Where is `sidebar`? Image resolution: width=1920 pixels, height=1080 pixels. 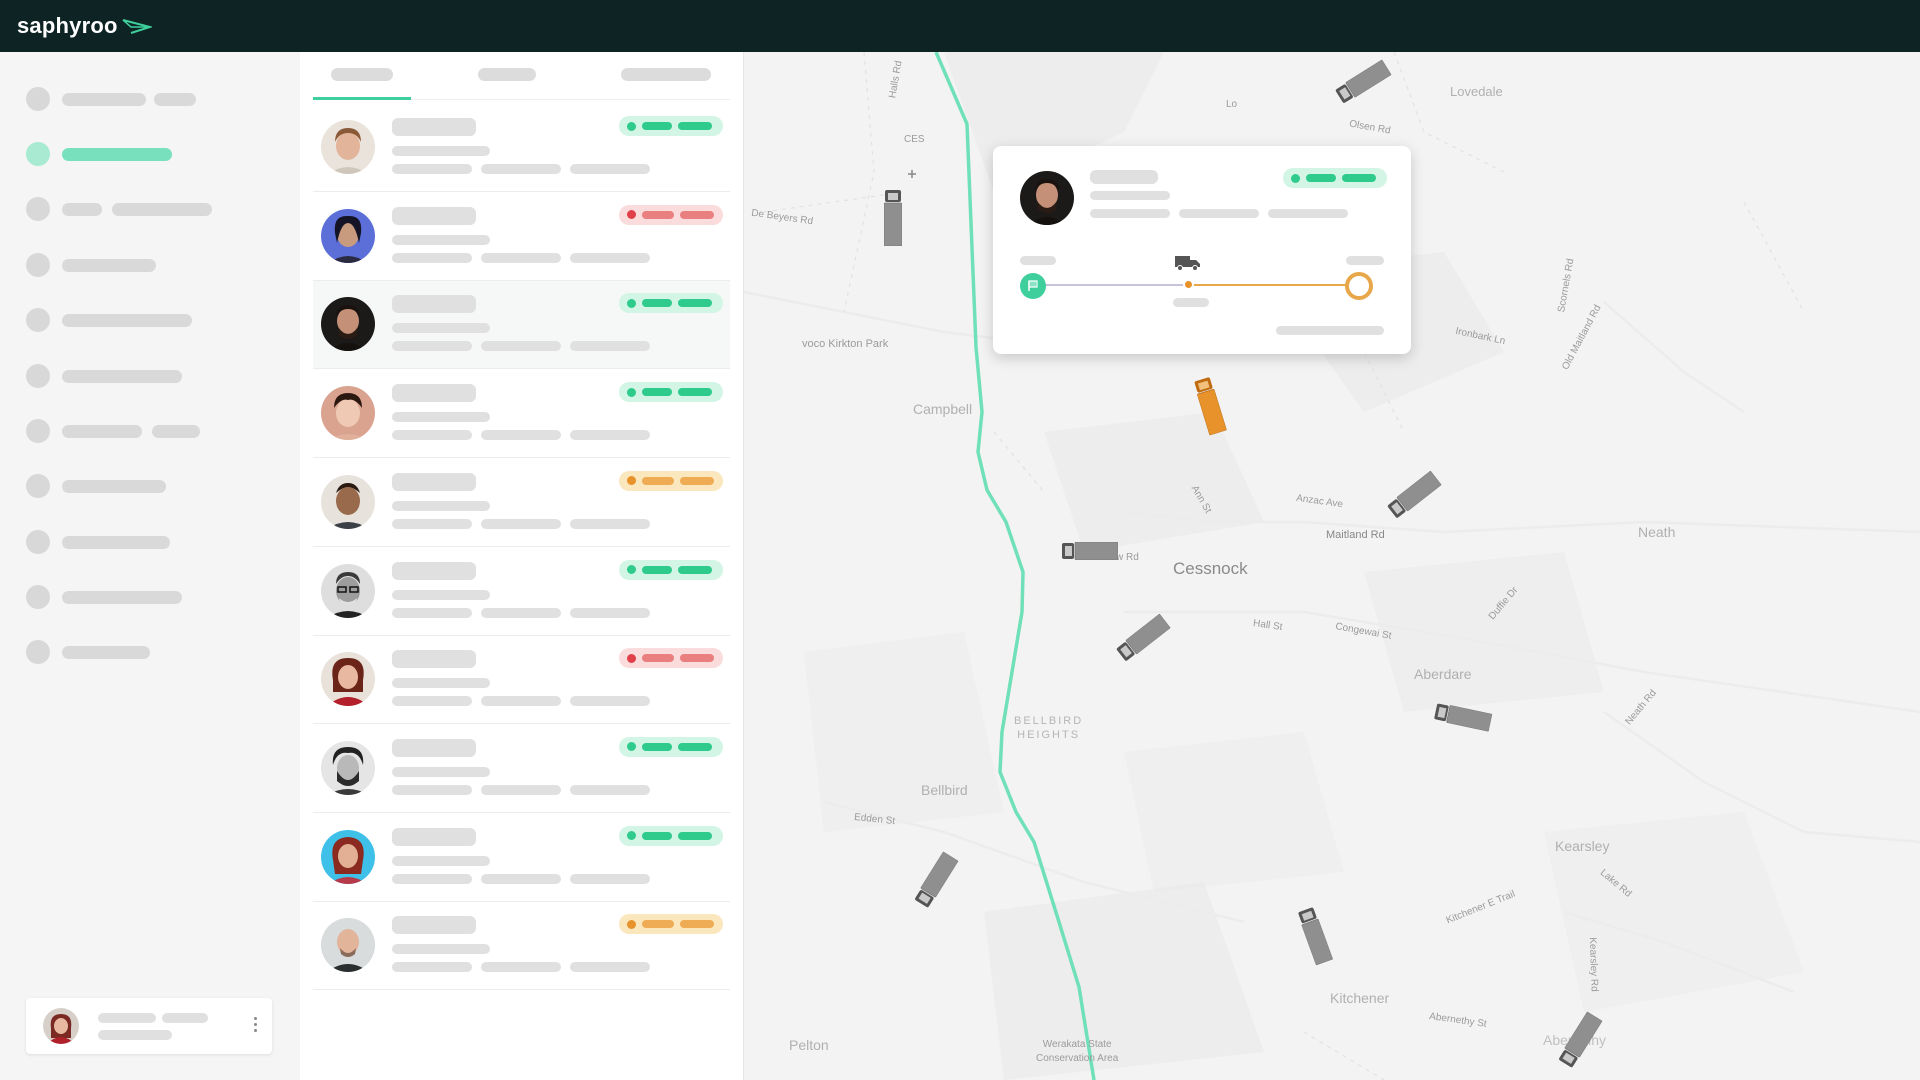 sidebar is located at coordinates (150, 566).